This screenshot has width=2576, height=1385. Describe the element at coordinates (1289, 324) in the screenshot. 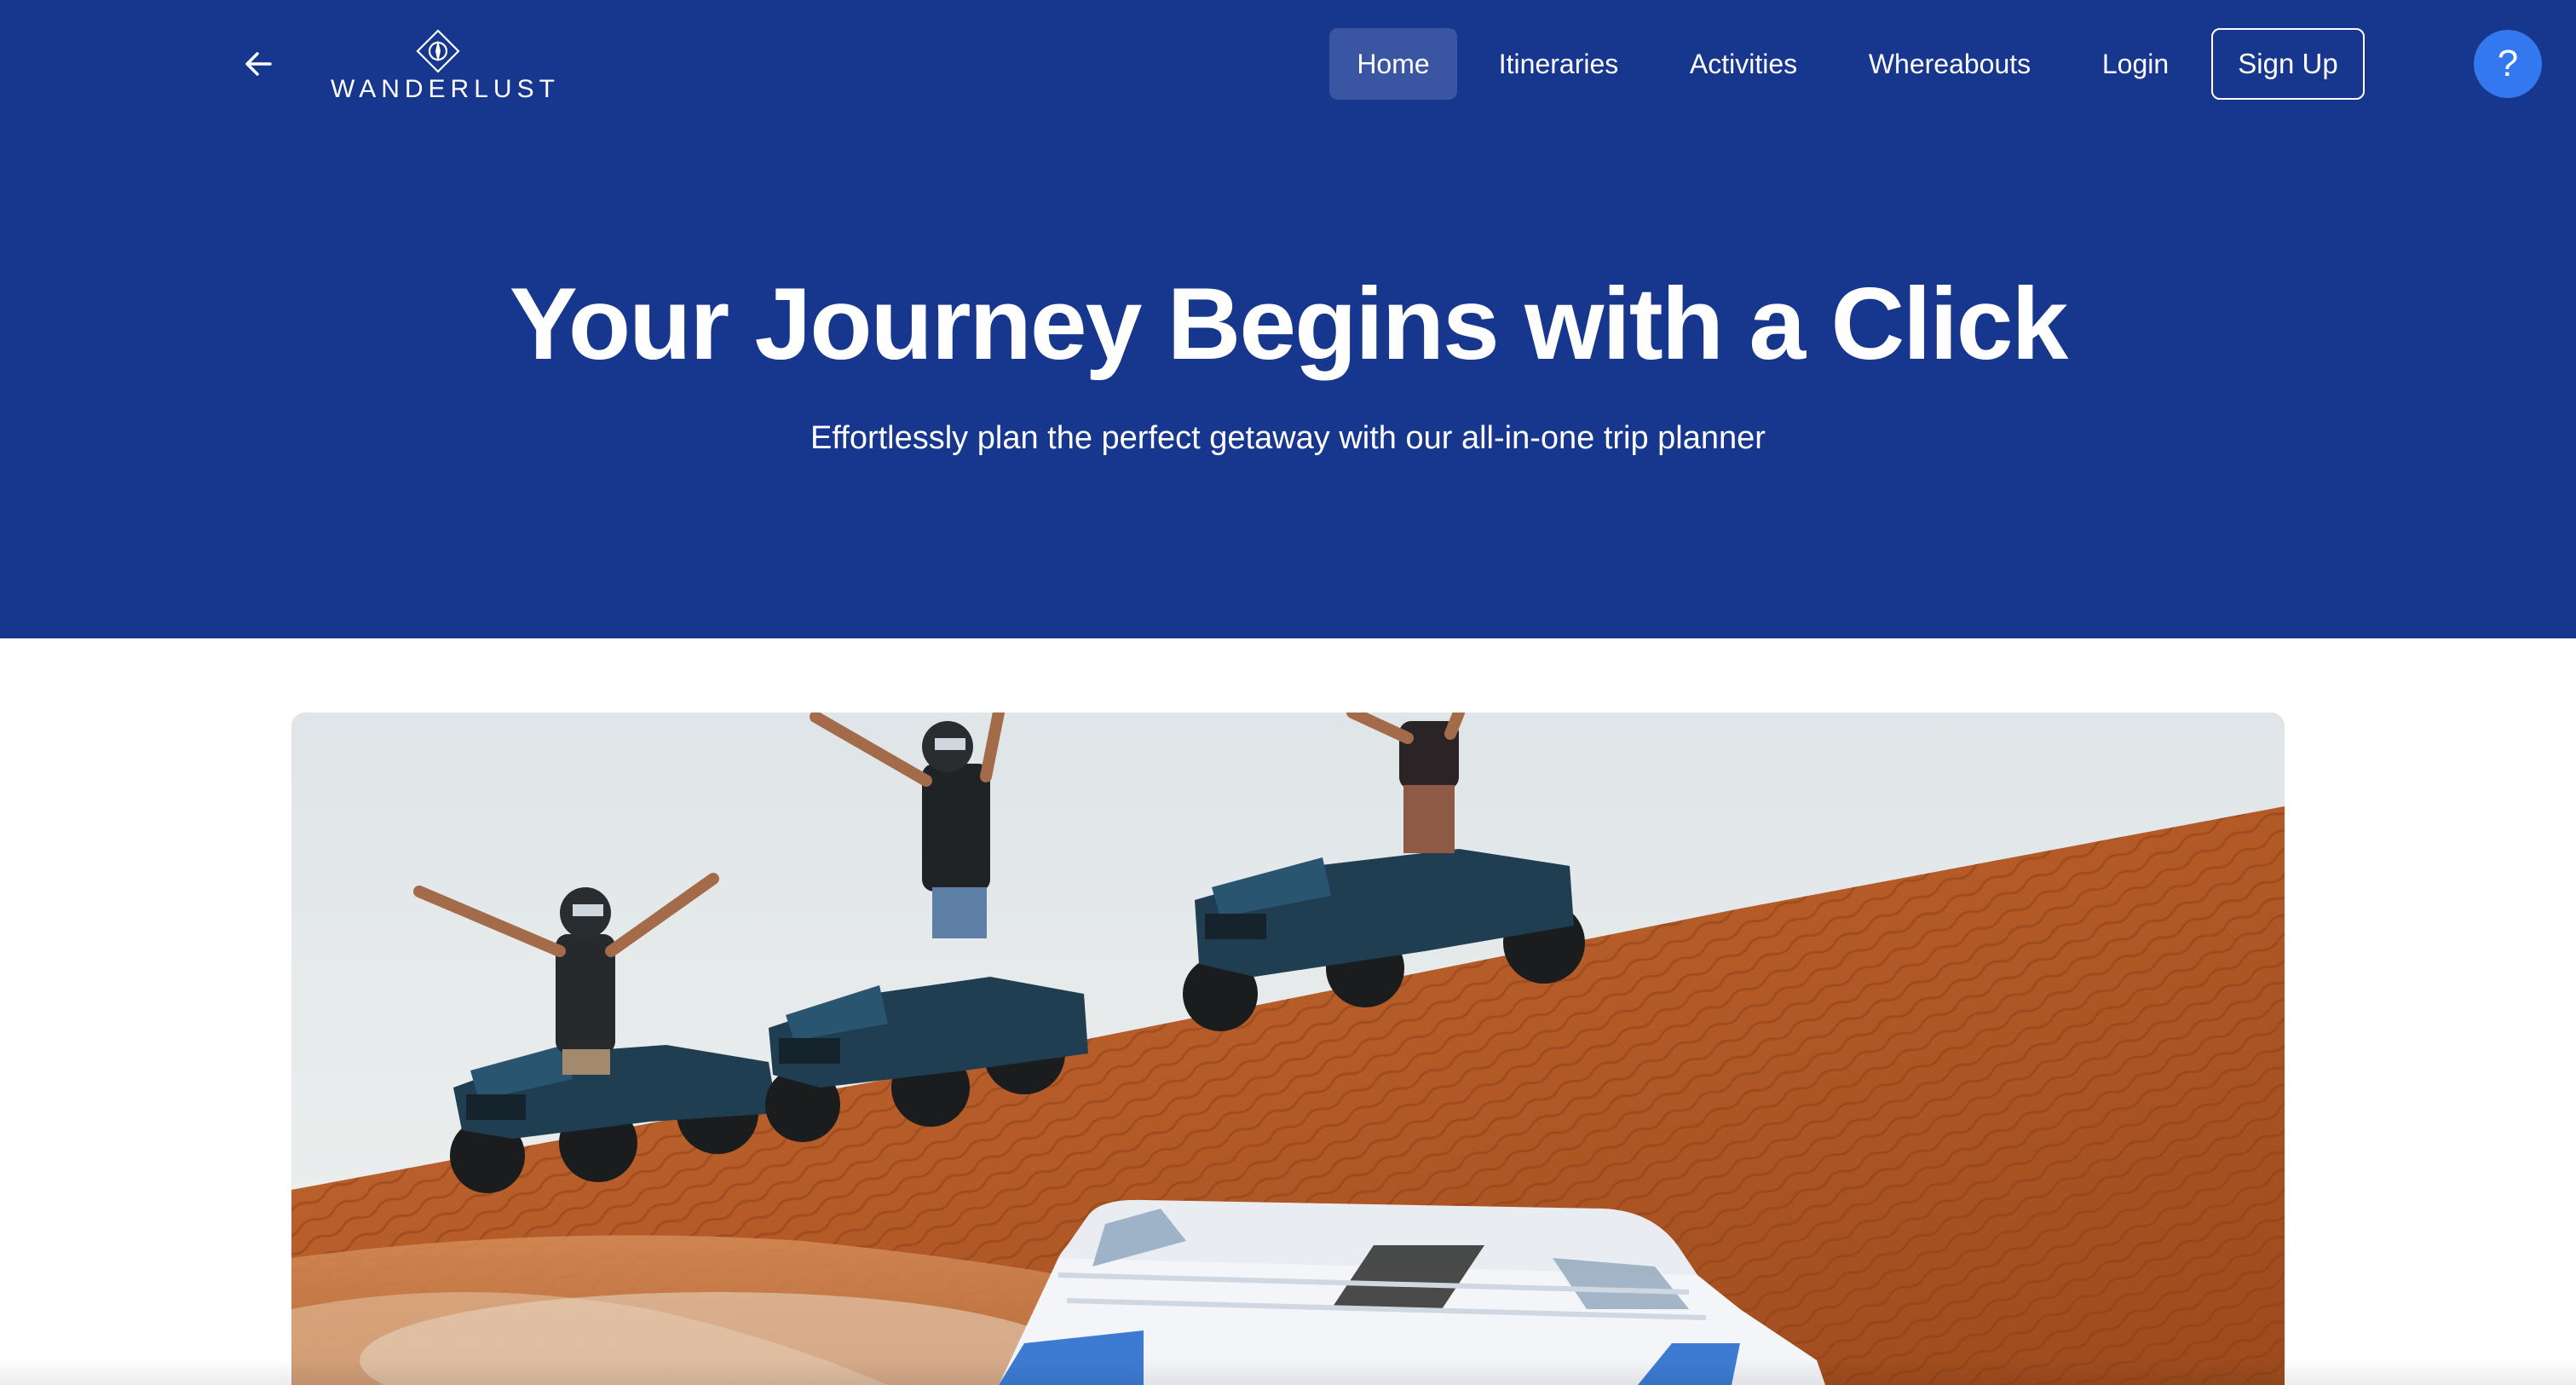

I see `hero-title: Your Journey Begins with a Click` at that location.